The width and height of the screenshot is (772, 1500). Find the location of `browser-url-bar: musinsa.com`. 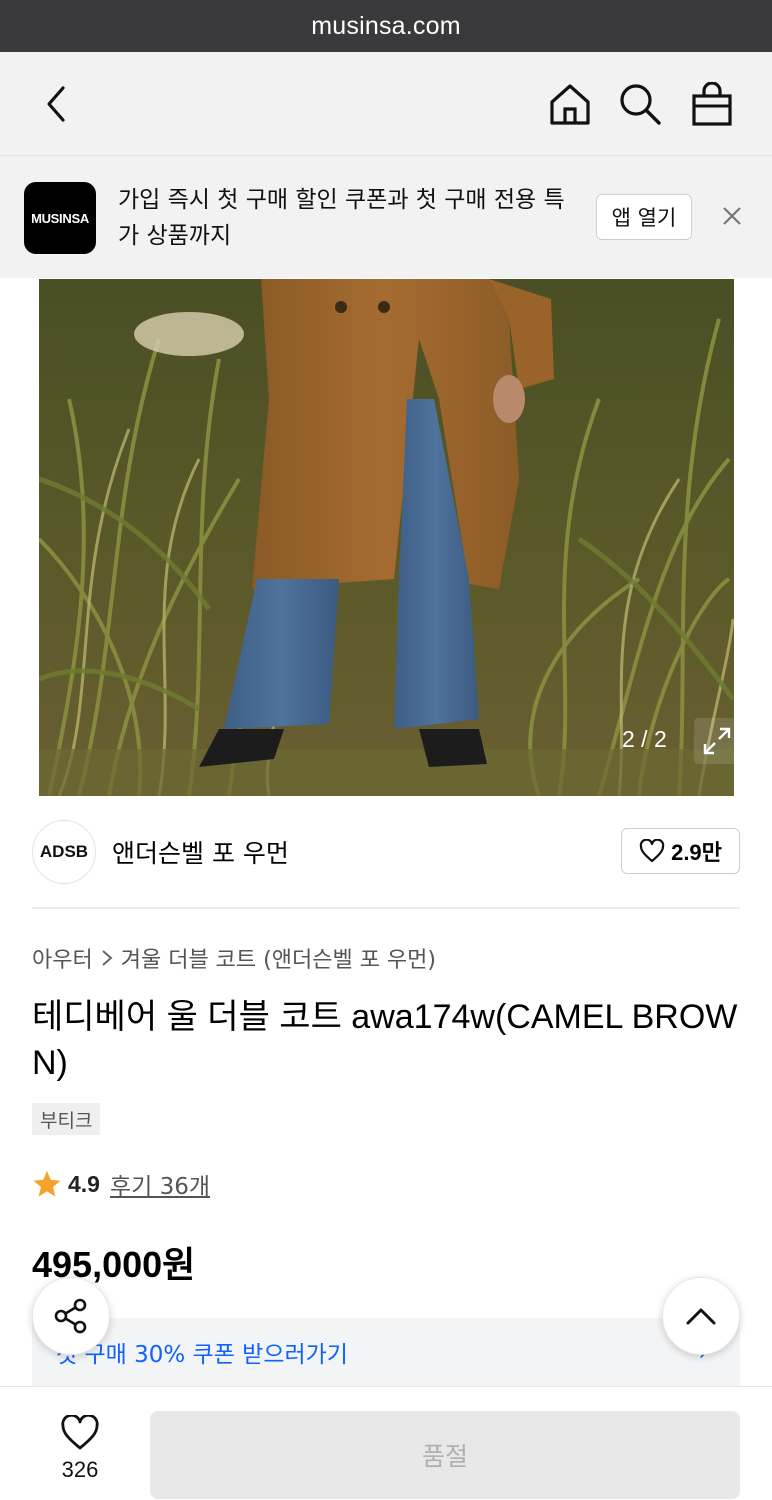

browser-url-bar: musinsa.com is located at coordinates (386, 26).